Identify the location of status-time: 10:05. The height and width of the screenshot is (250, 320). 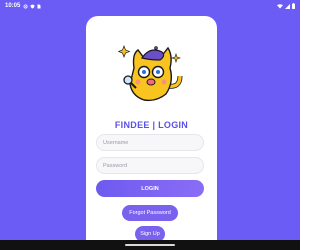
(13, 6).